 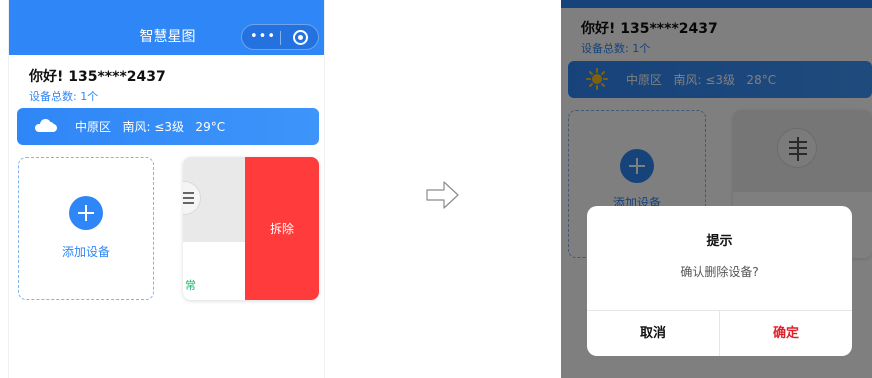 I want to click on remove-label: 拆除, so click(x=281, y=229).